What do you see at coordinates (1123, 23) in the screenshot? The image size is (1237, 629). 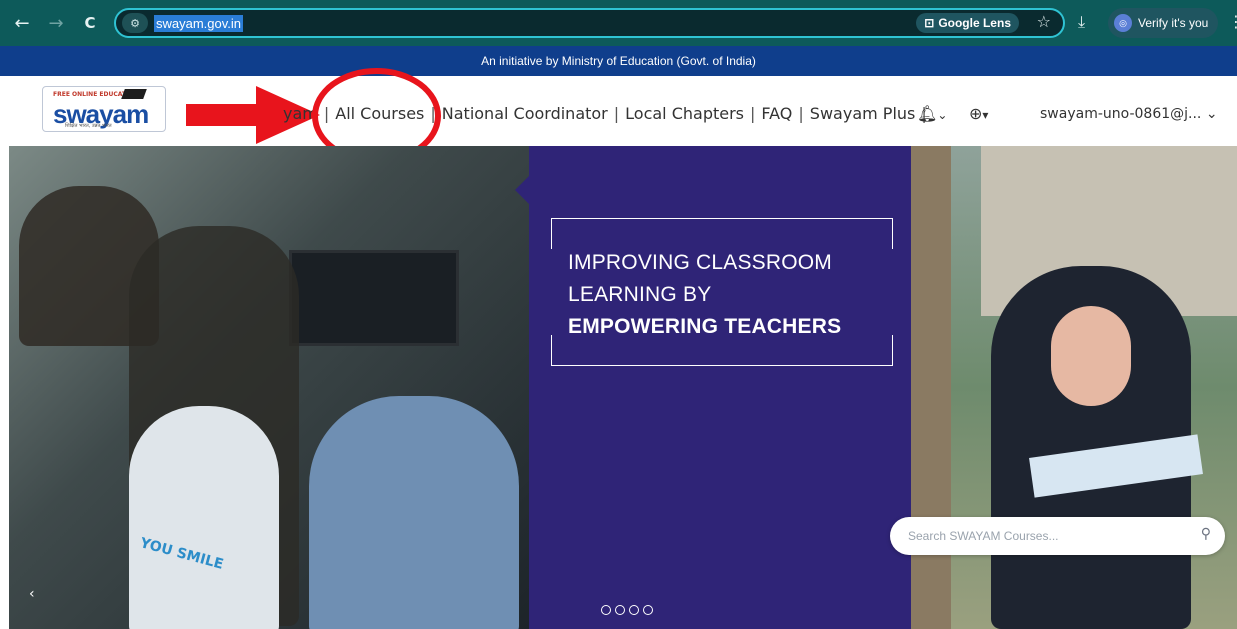 I see `avatar-icon: ◎` at bounding box center [1123, 23].